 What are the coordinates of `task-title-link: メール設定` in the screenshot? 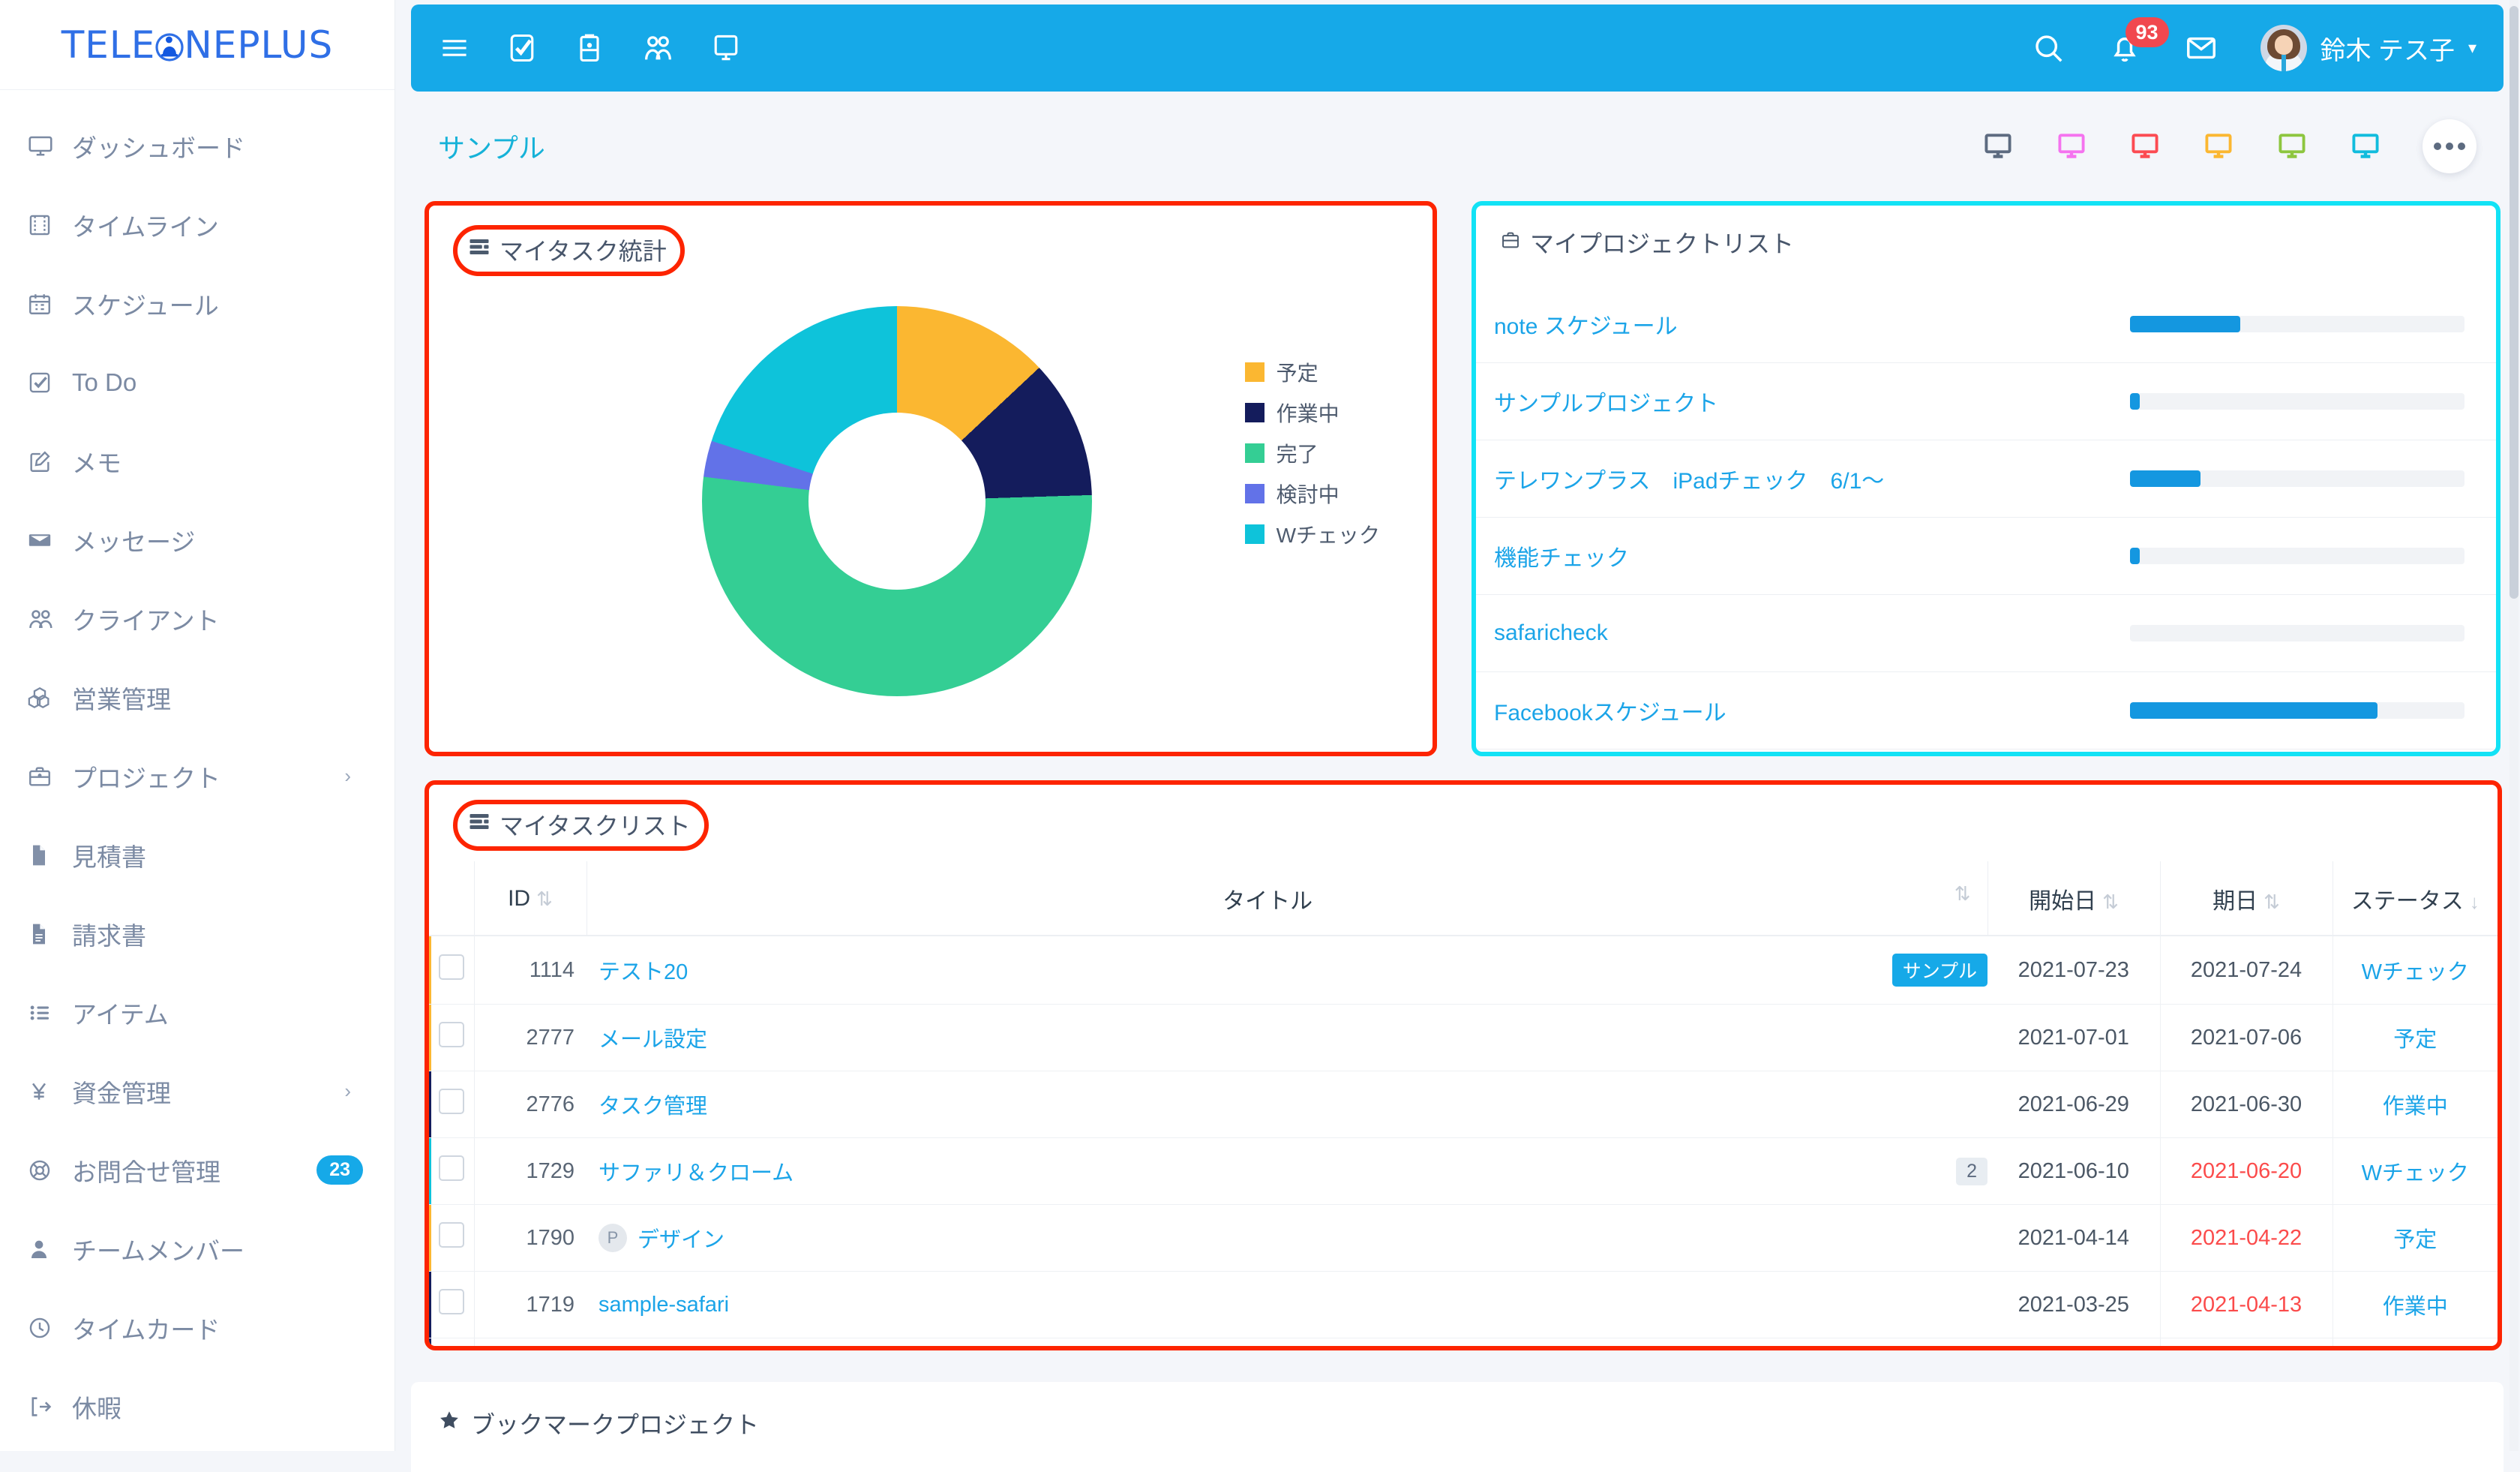 It's located at (652, 1037).